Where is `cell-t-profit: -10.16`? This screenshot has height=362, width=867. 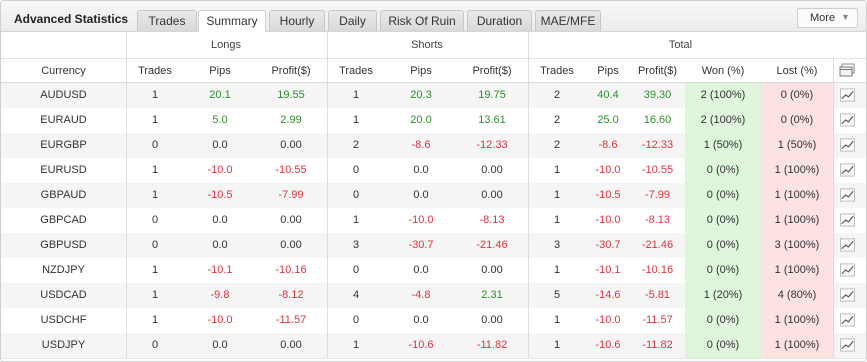 cell-t-profit: -10.16 is located at coordinates (657, 270).